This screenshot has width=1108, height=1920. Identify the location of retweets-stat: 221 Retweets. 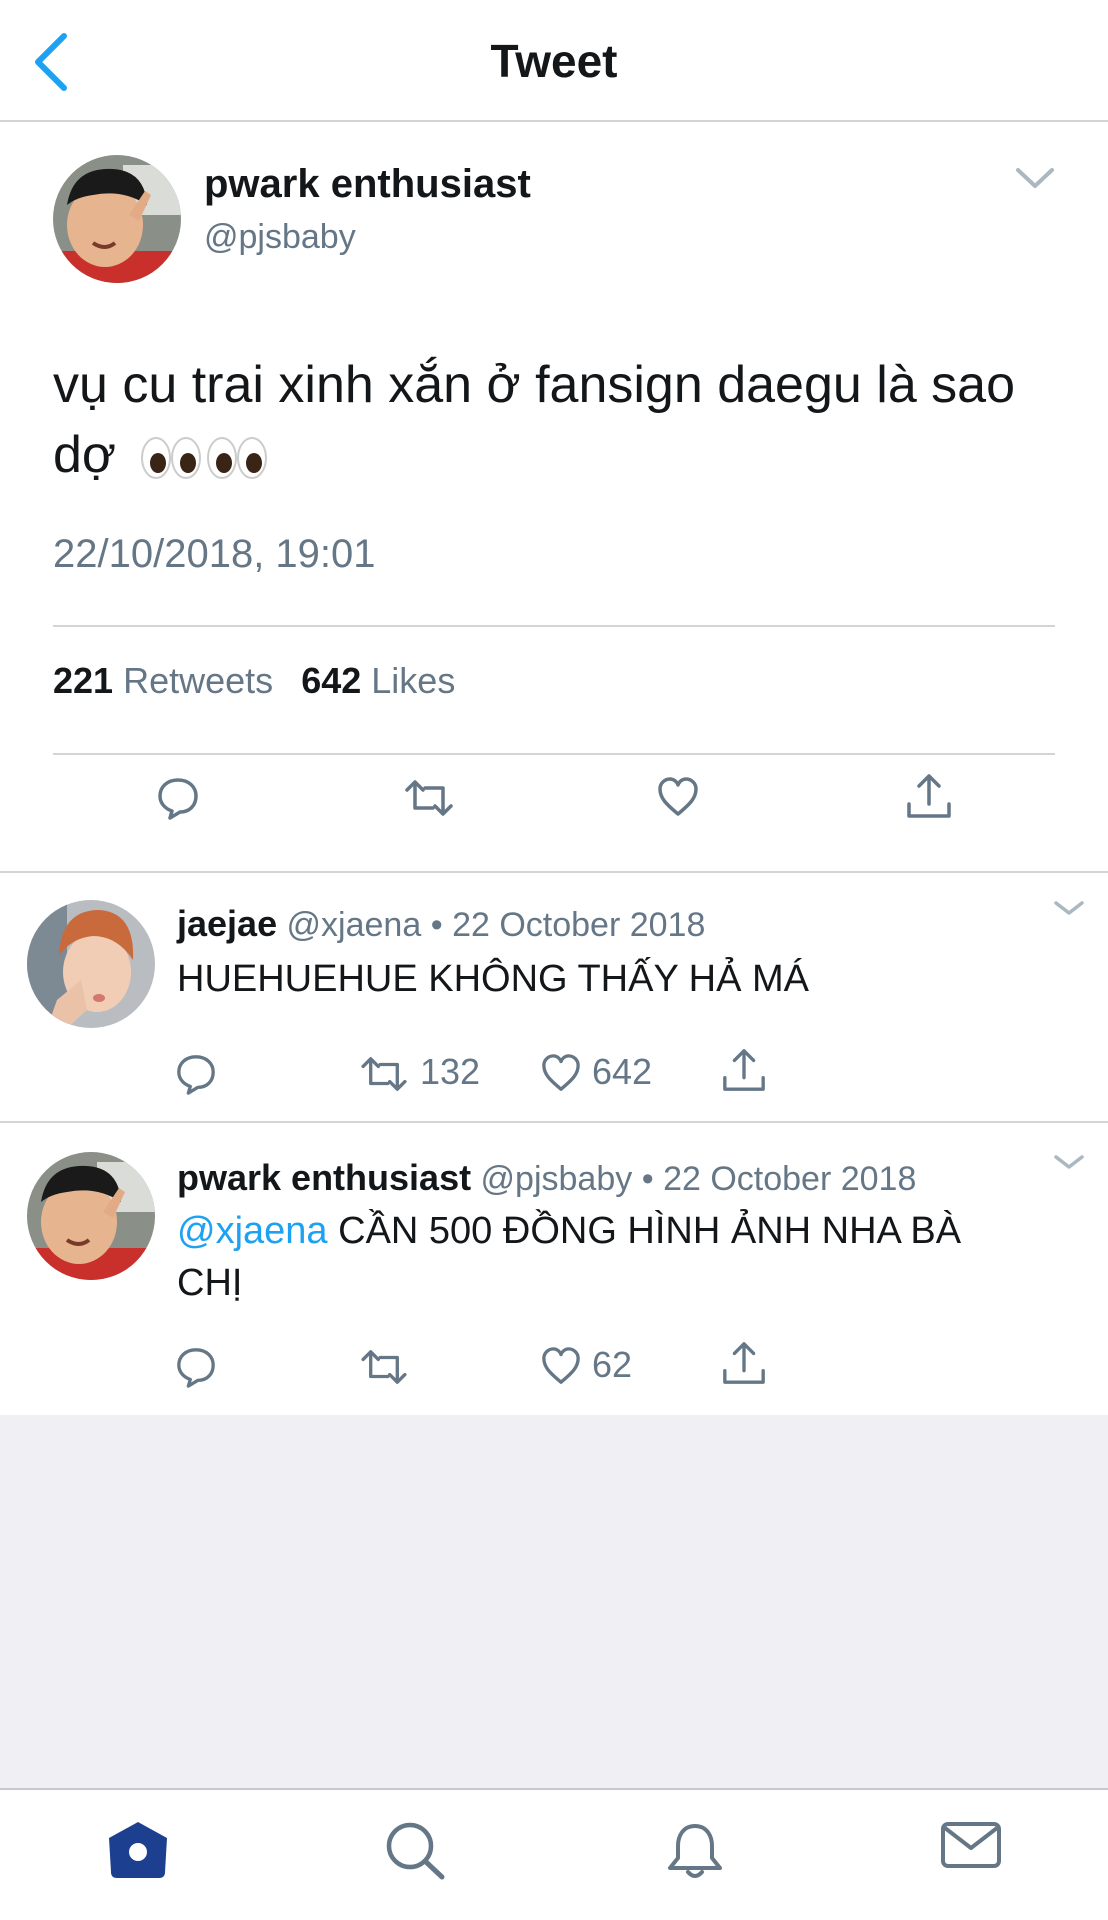
(163, 680).